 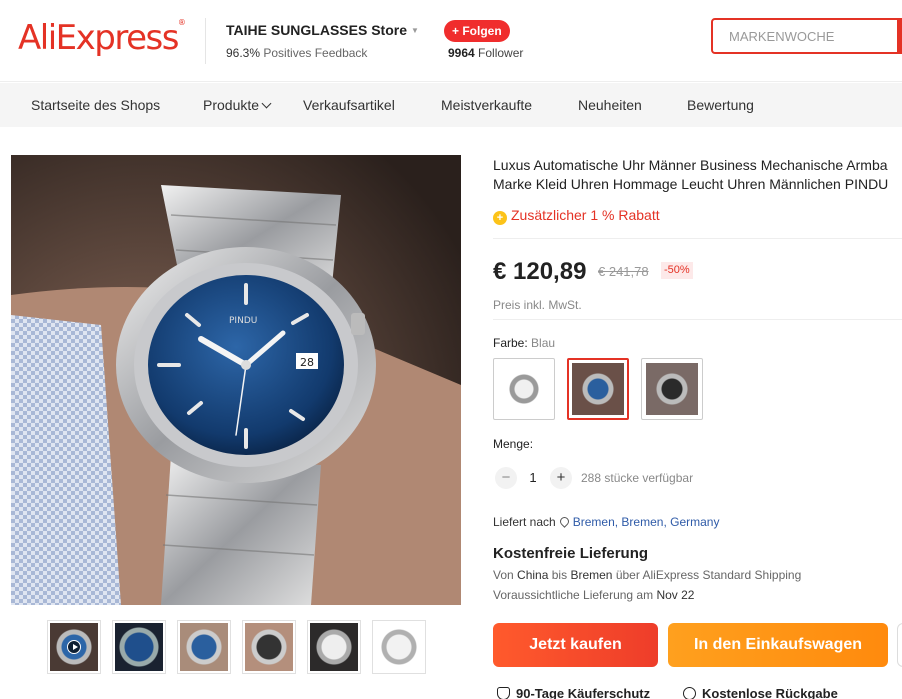 I want to click on extra-discount: + Zusätzlicher 1 % Rabatt, so click(x=576, y=216).